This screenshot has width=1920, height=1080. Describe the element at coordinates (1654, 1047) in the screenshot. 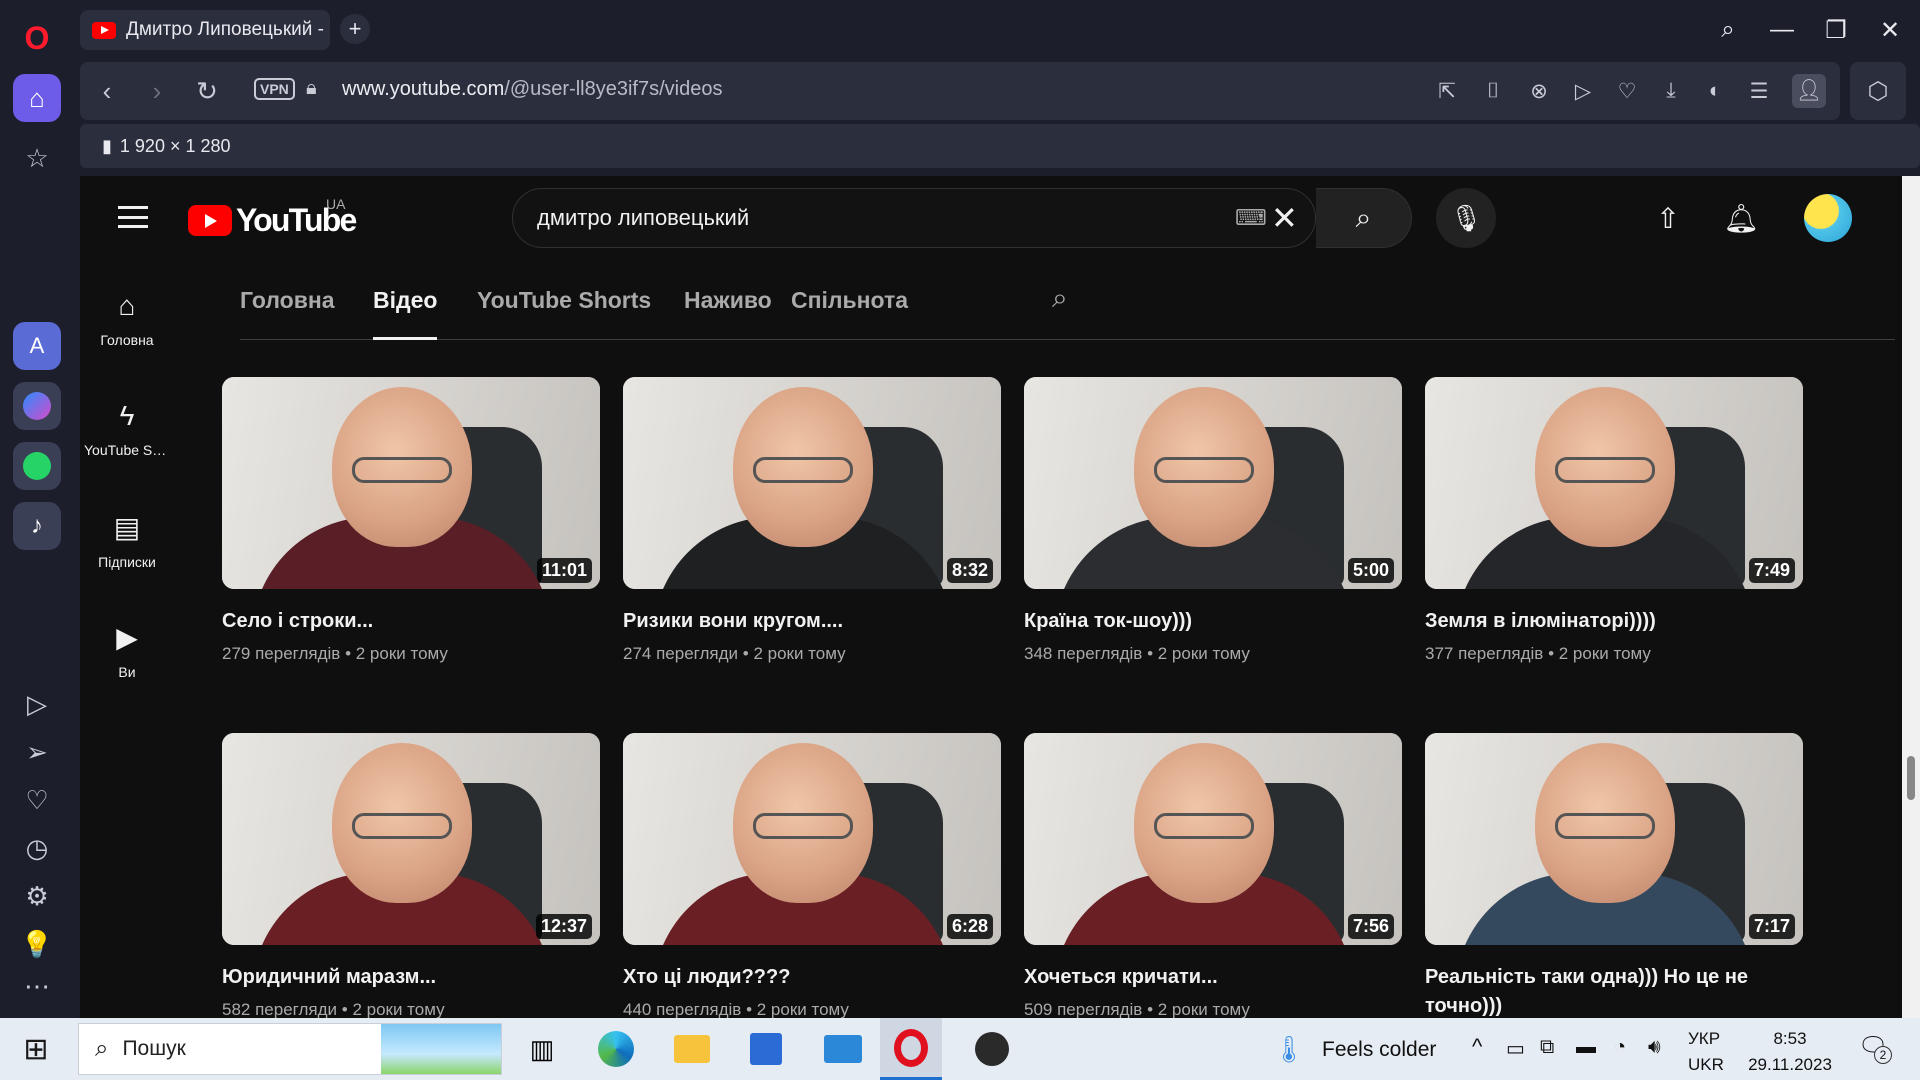

I see `volume-icon: 🔊︎` at that location.